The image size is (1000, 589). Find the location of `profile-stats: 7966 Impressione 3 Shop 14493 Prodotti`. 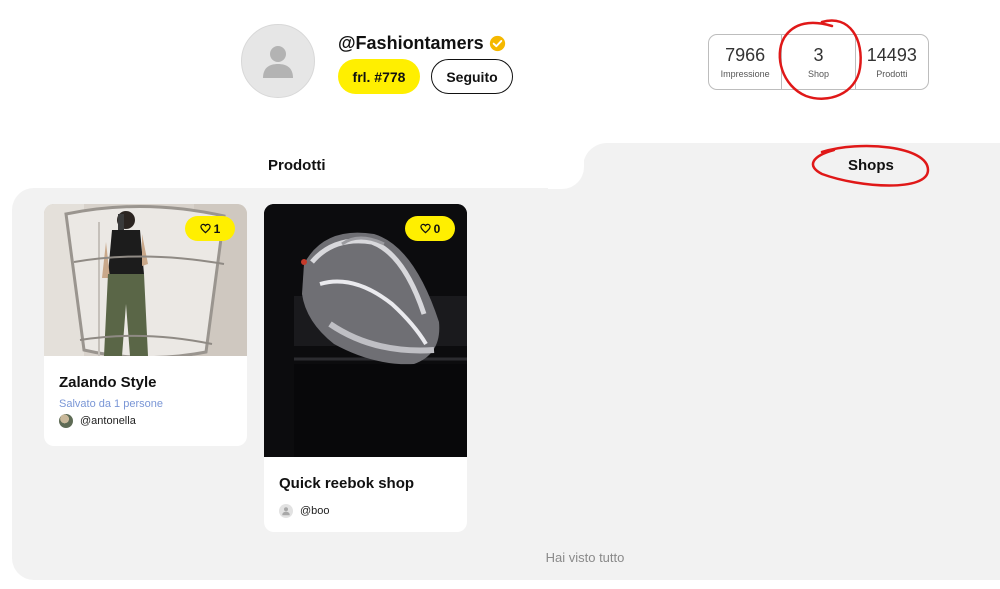

profile-stats: 7966 Impressione 3 Shop 14493 Prodotti is located at coordinates (818, 62).